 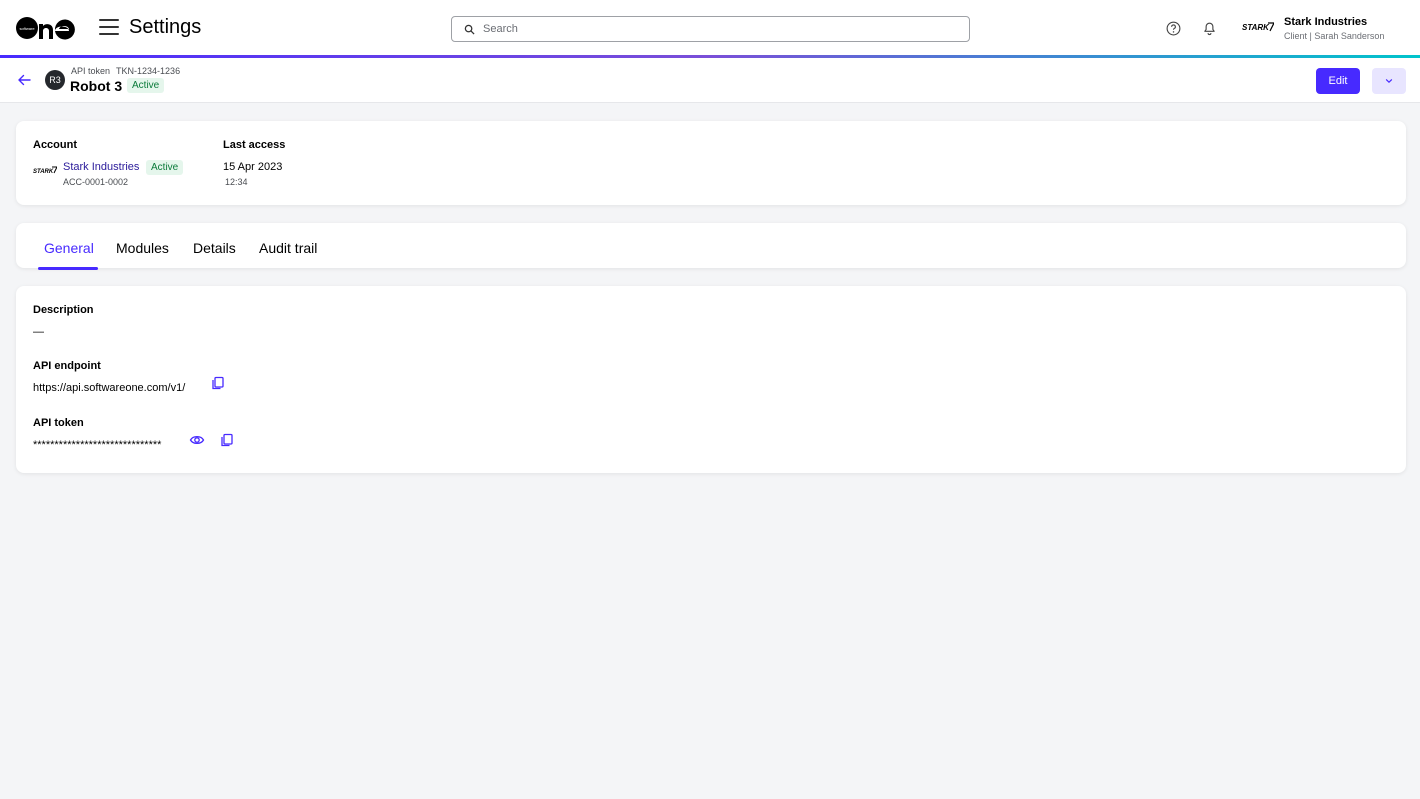 What do you see at coordinates (726, 29) in the screenshot?
I see `search-input` at bounding box center [726, 29].